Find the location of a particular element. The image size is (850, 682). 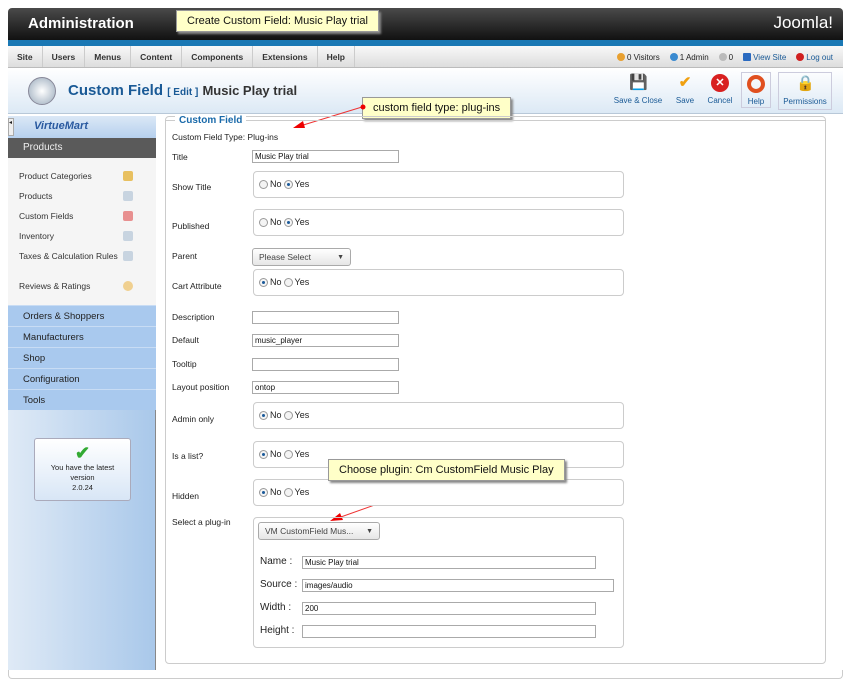

sidebar-section-products: Products is located at coordinates (82, 148).